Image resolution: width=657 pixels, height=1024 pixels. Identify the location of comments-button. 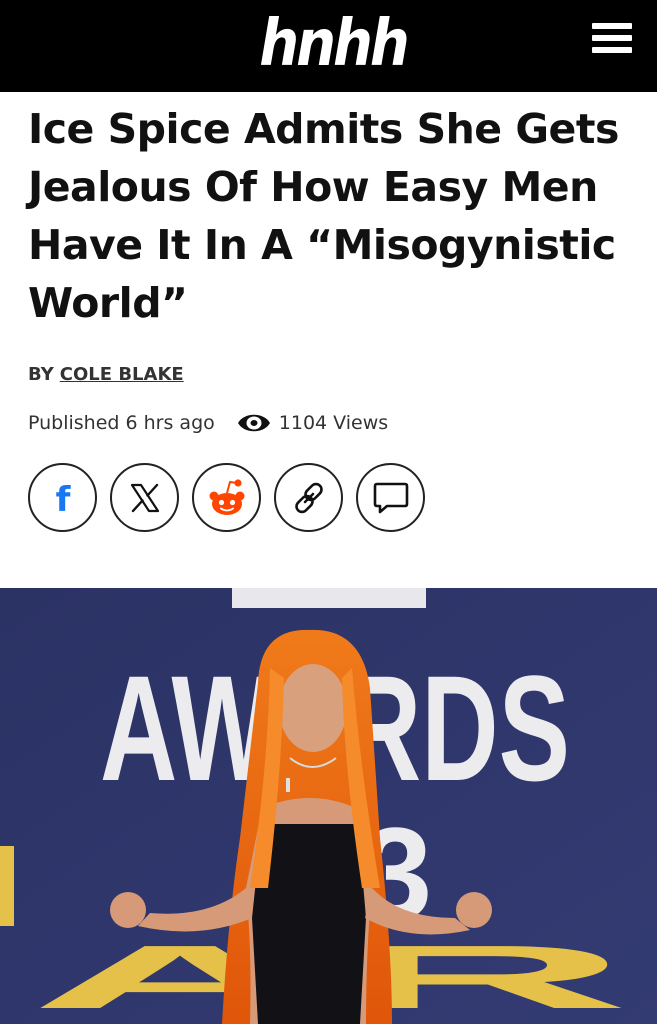
(390, 497).